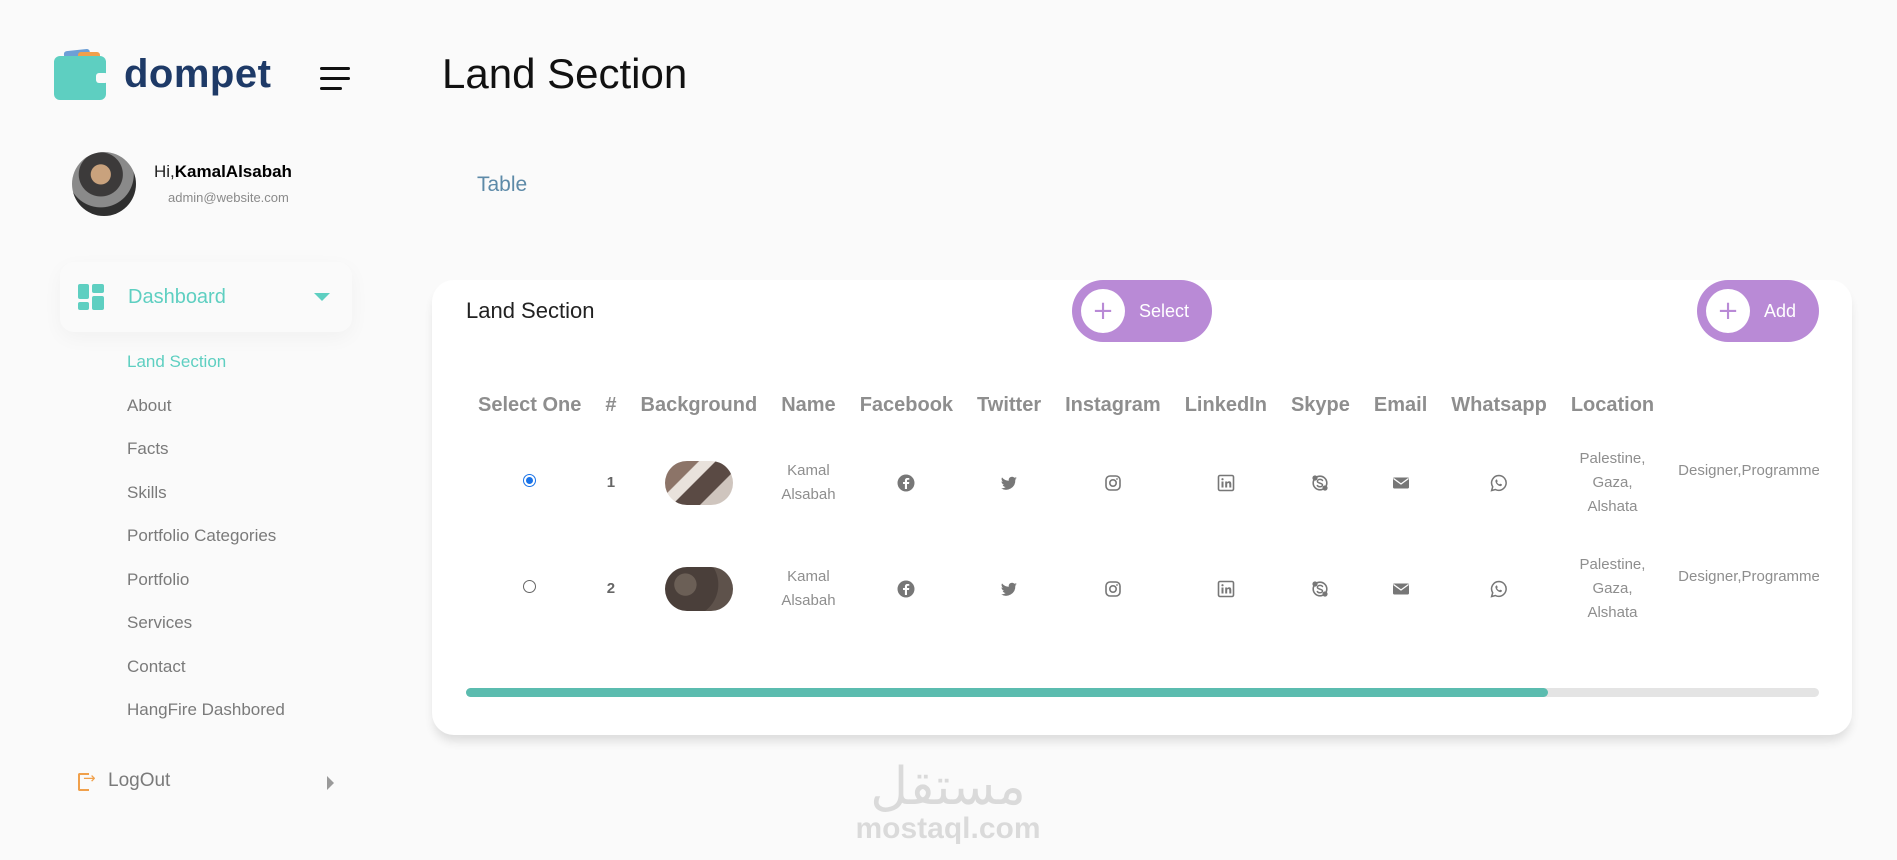 This screenshot has height=860, width=1897. I want to click on column-header: #, so click(611, 404).